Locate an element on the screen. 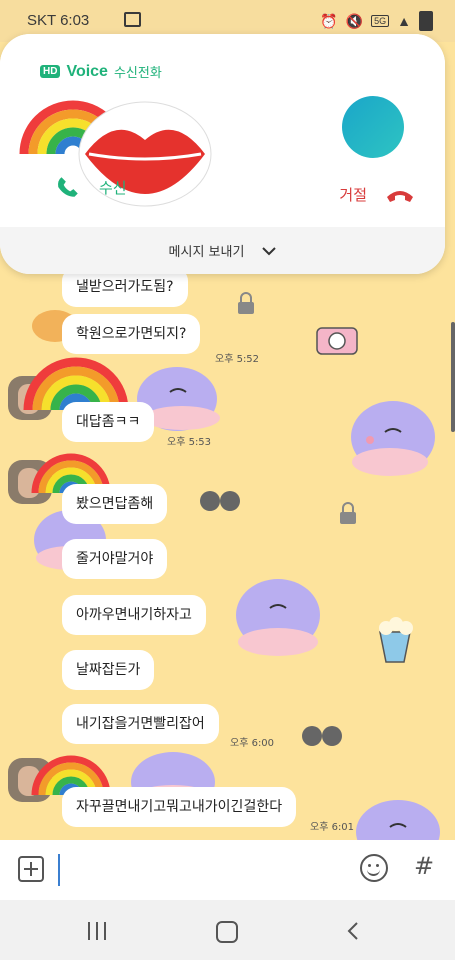  back-icon is located at coordinates (353, 931).